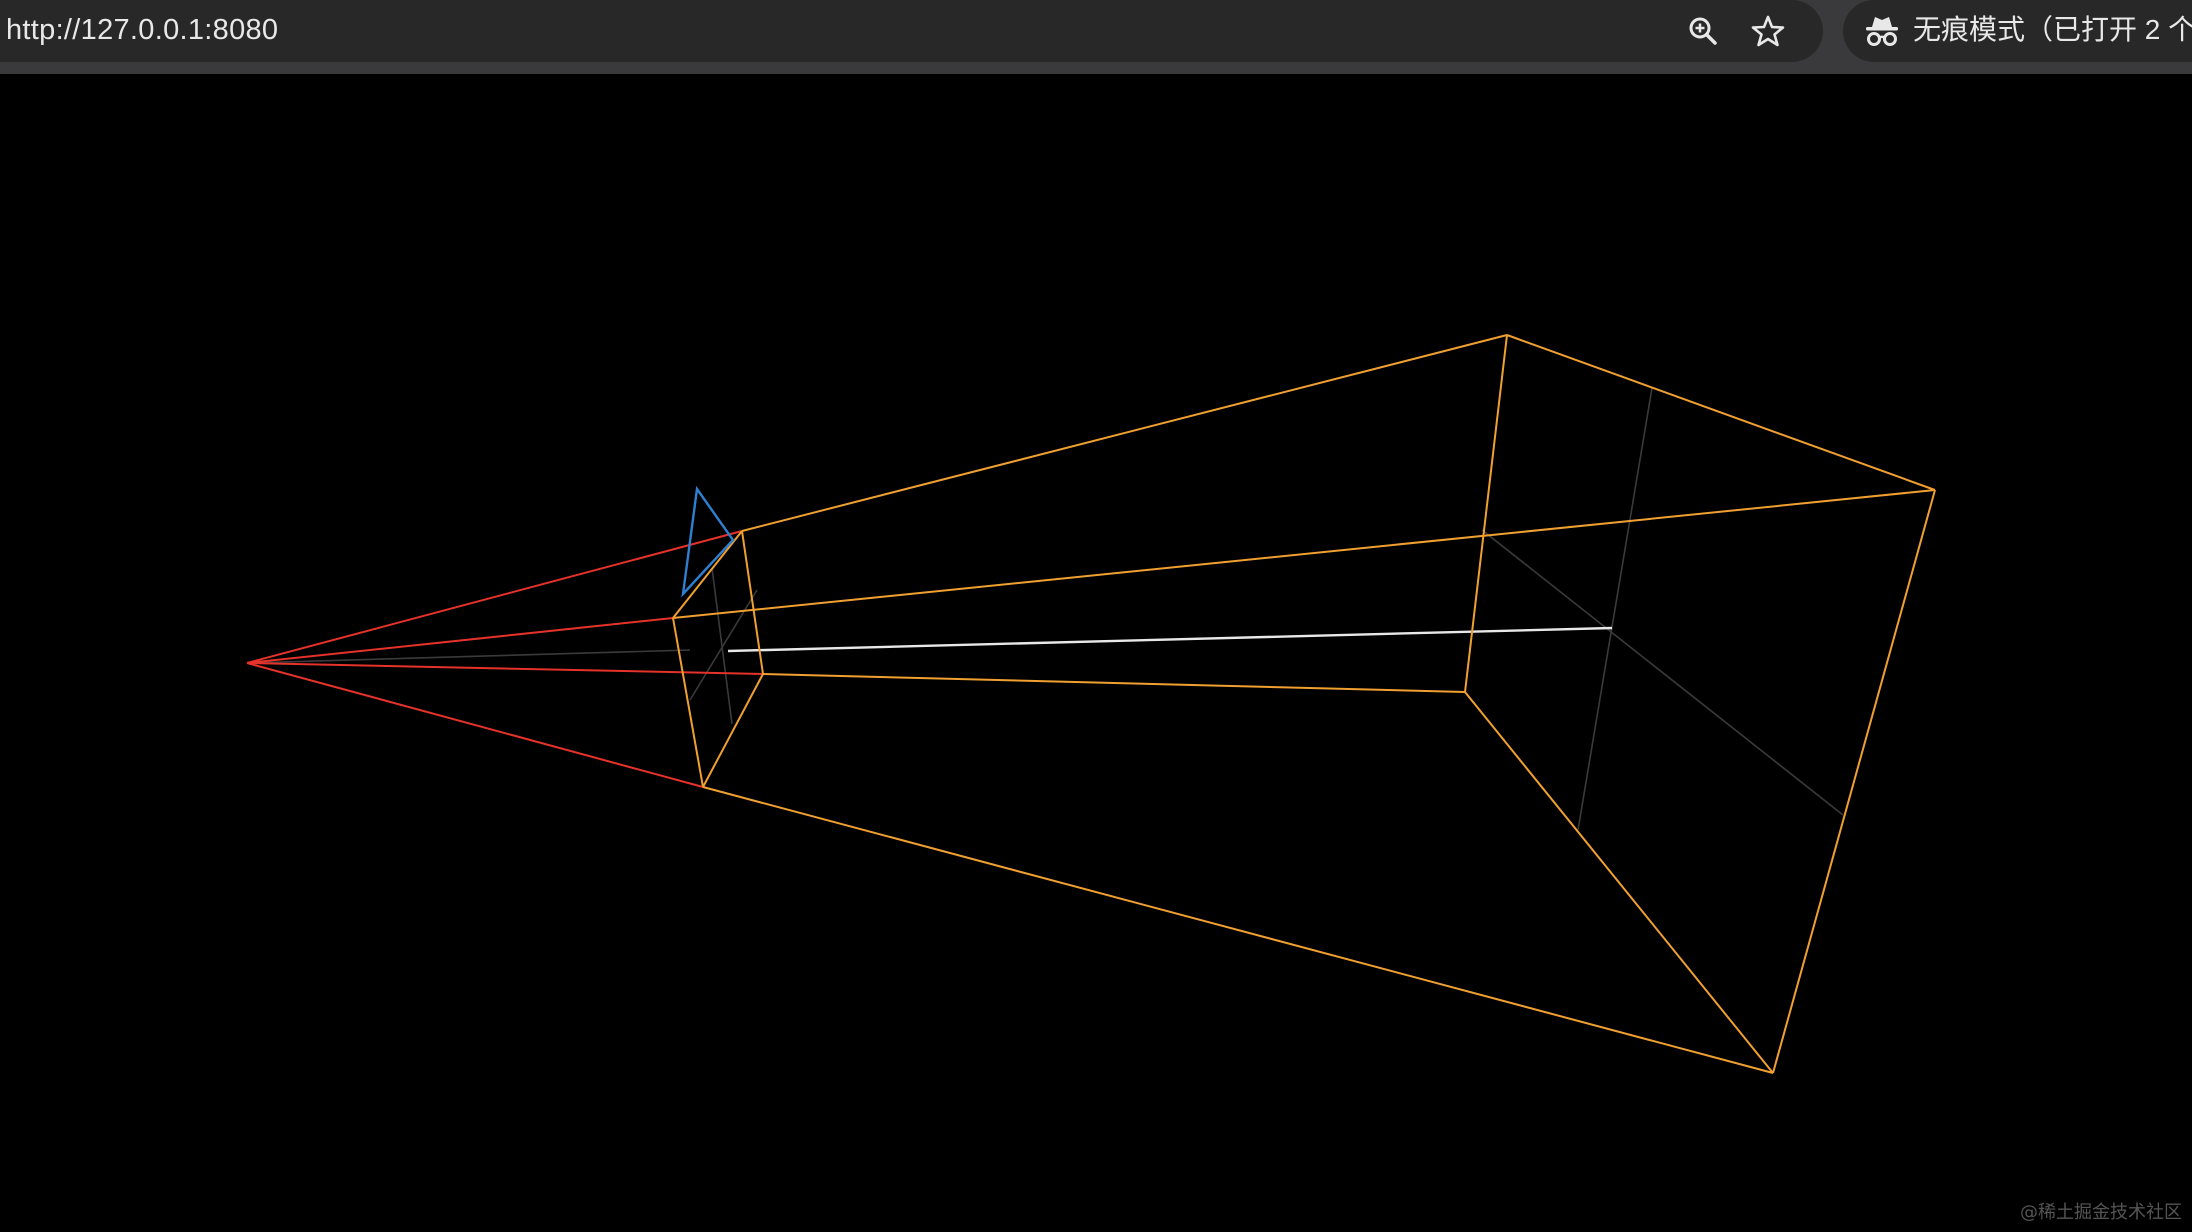  What do you see at coordinates (1114, 683) in the screenshot?
I see `frustum-edge-middle` at bounding box center [1114, 683].